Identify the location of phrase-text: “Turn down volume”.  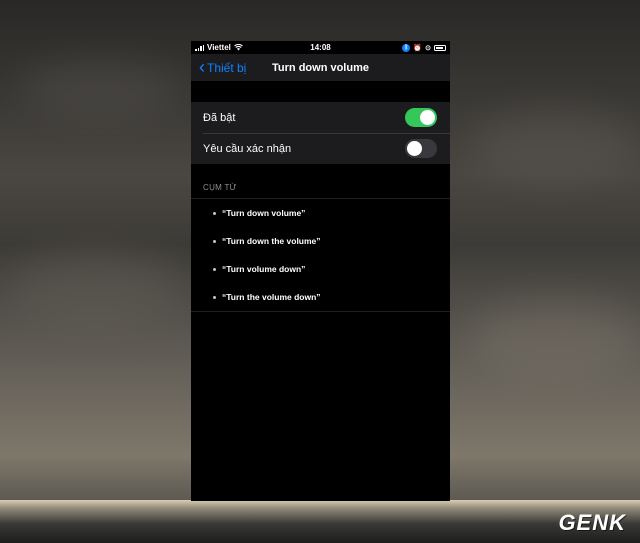
(264, 213).